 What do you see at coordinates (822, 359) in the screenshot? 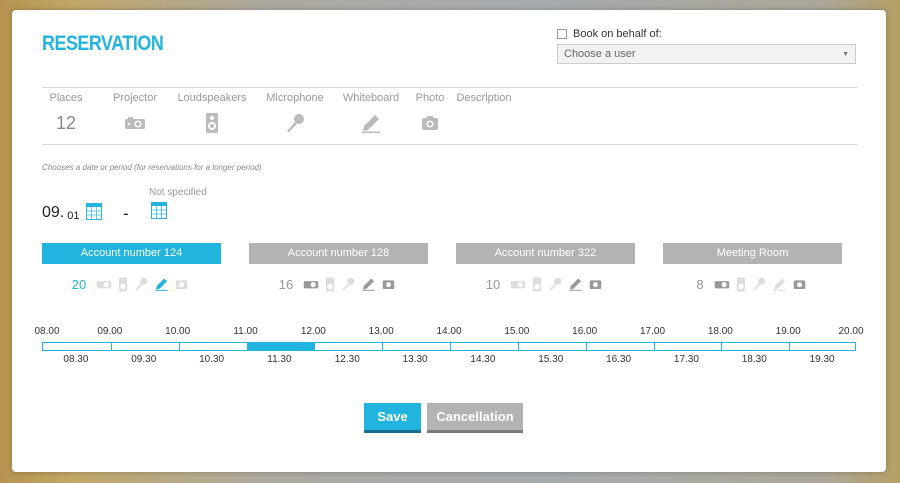
I see `half-hour-label: 19.30` at bounding box center [822, 359].